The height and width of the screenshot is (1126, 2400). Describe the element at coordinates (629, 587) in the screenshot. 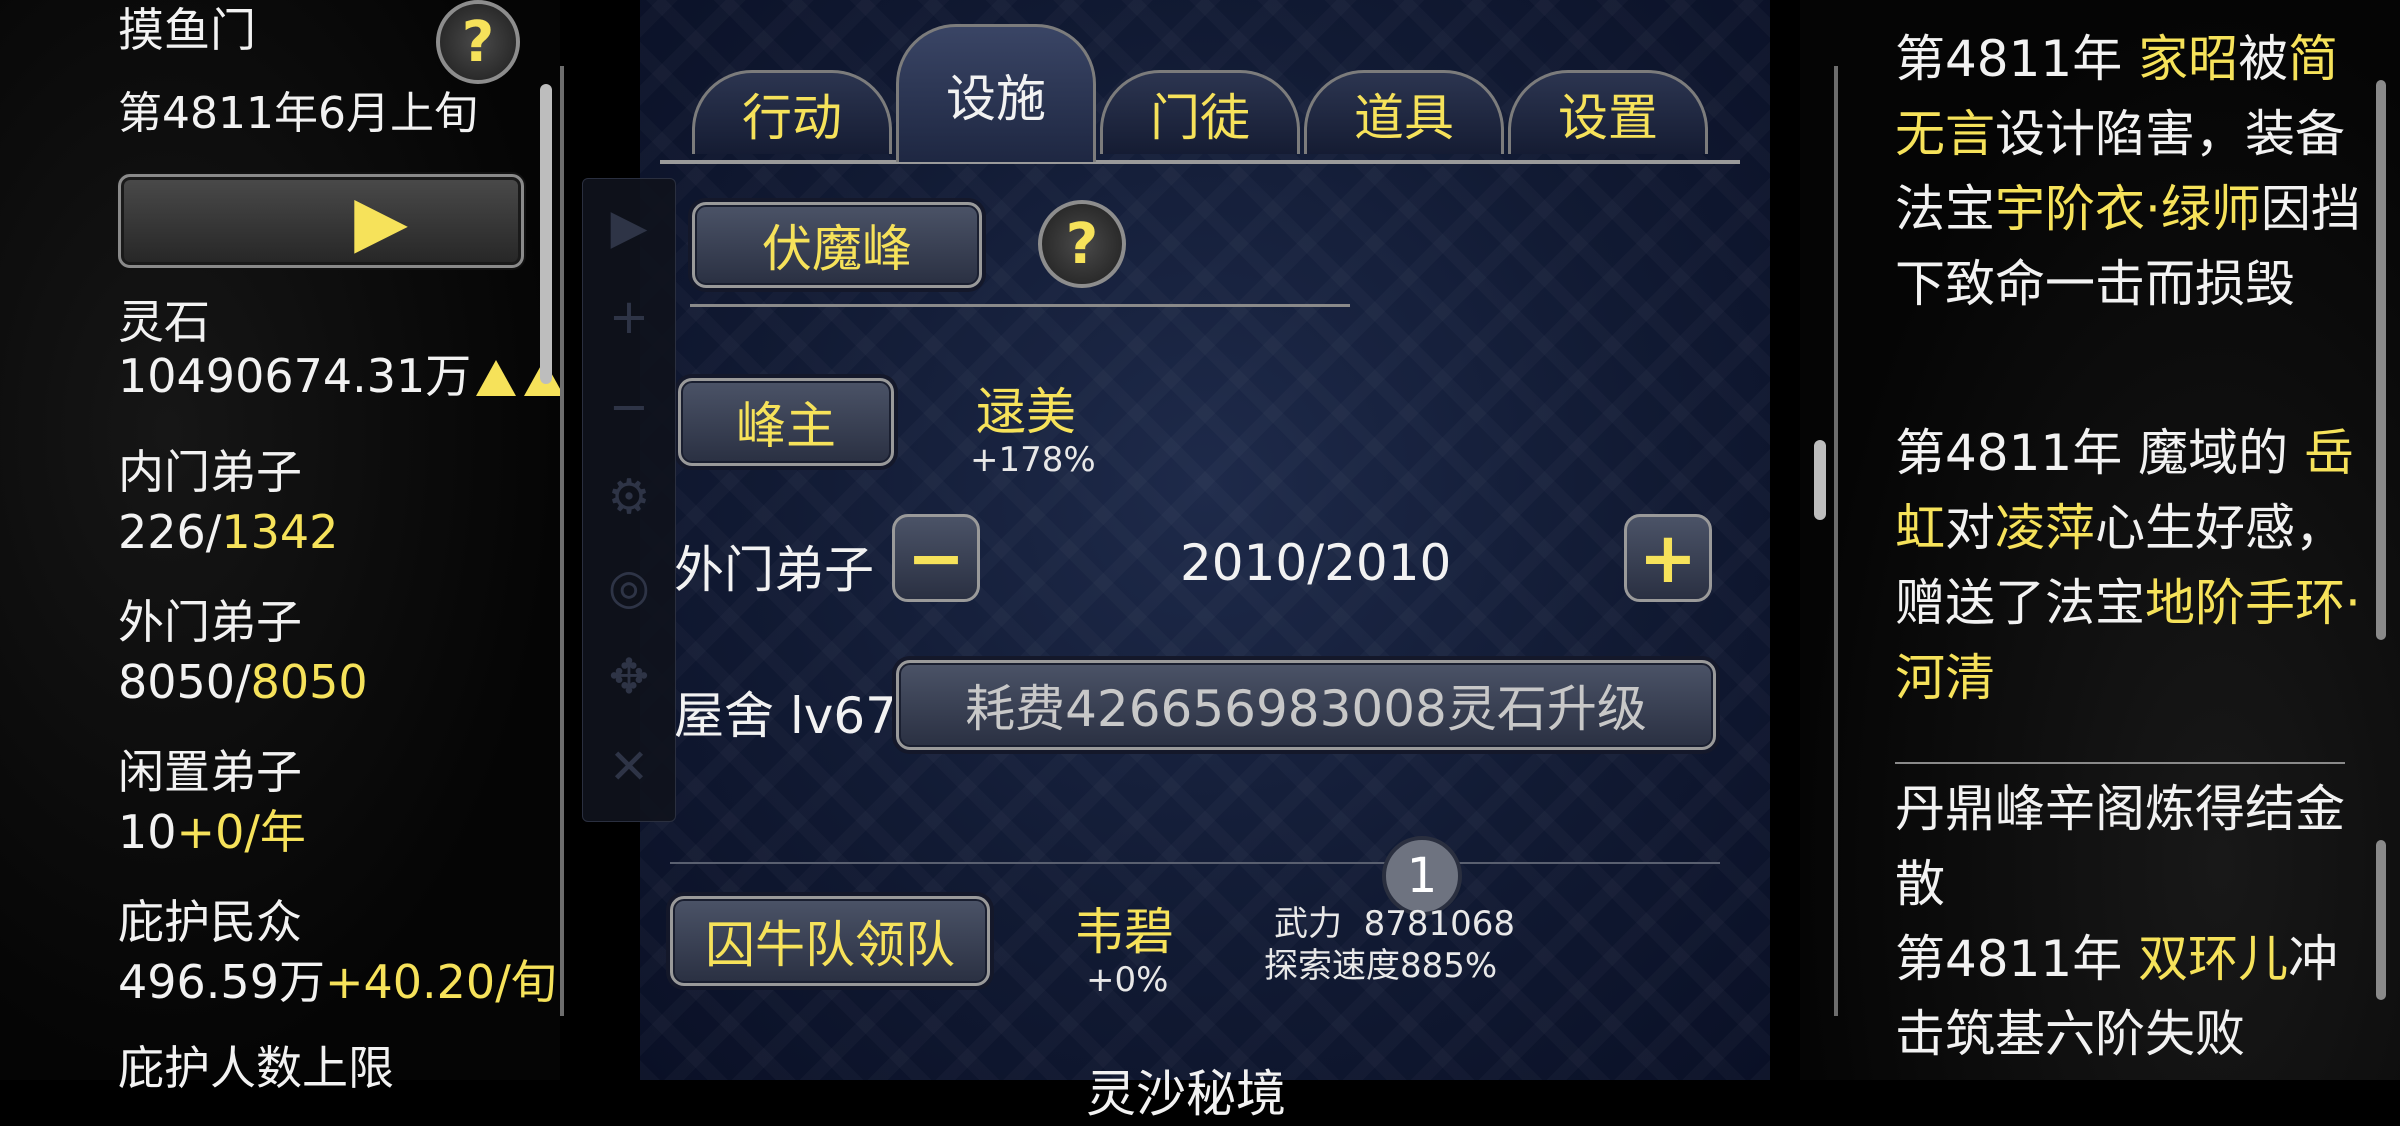

I see `hide-icon: ◎` at that location.